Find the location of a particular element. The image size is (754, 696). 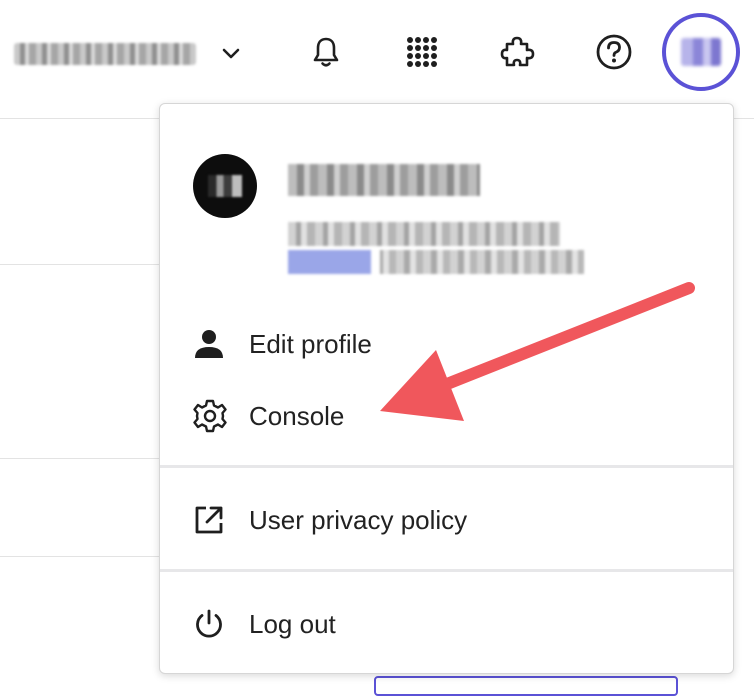

menu-item-privacy-policy: User privacy policy is located at coordinates (330, 520).